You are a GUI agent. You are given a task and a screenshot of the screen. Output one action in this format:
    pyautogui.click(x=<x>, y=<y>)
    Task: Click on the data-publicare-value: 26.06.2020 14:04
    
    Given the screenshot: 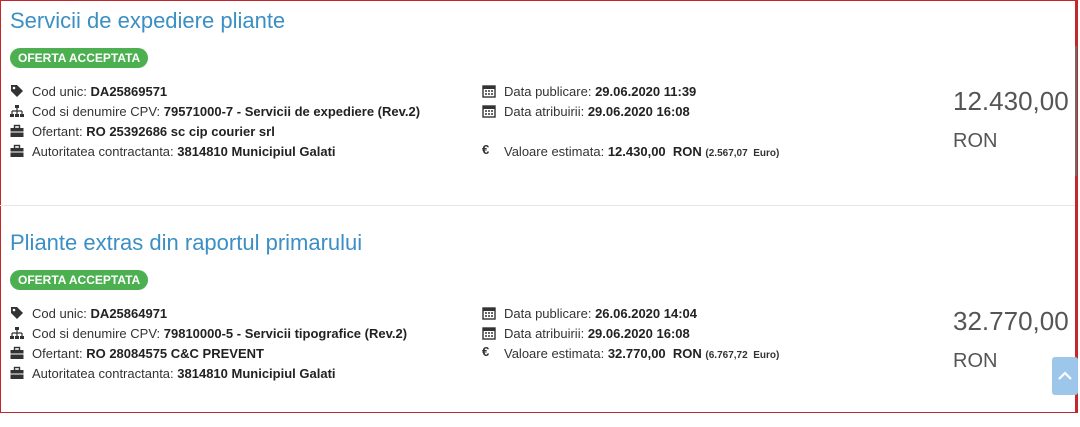 What is the action you would take?
    pyautogui.click(x=646, y=313)
    